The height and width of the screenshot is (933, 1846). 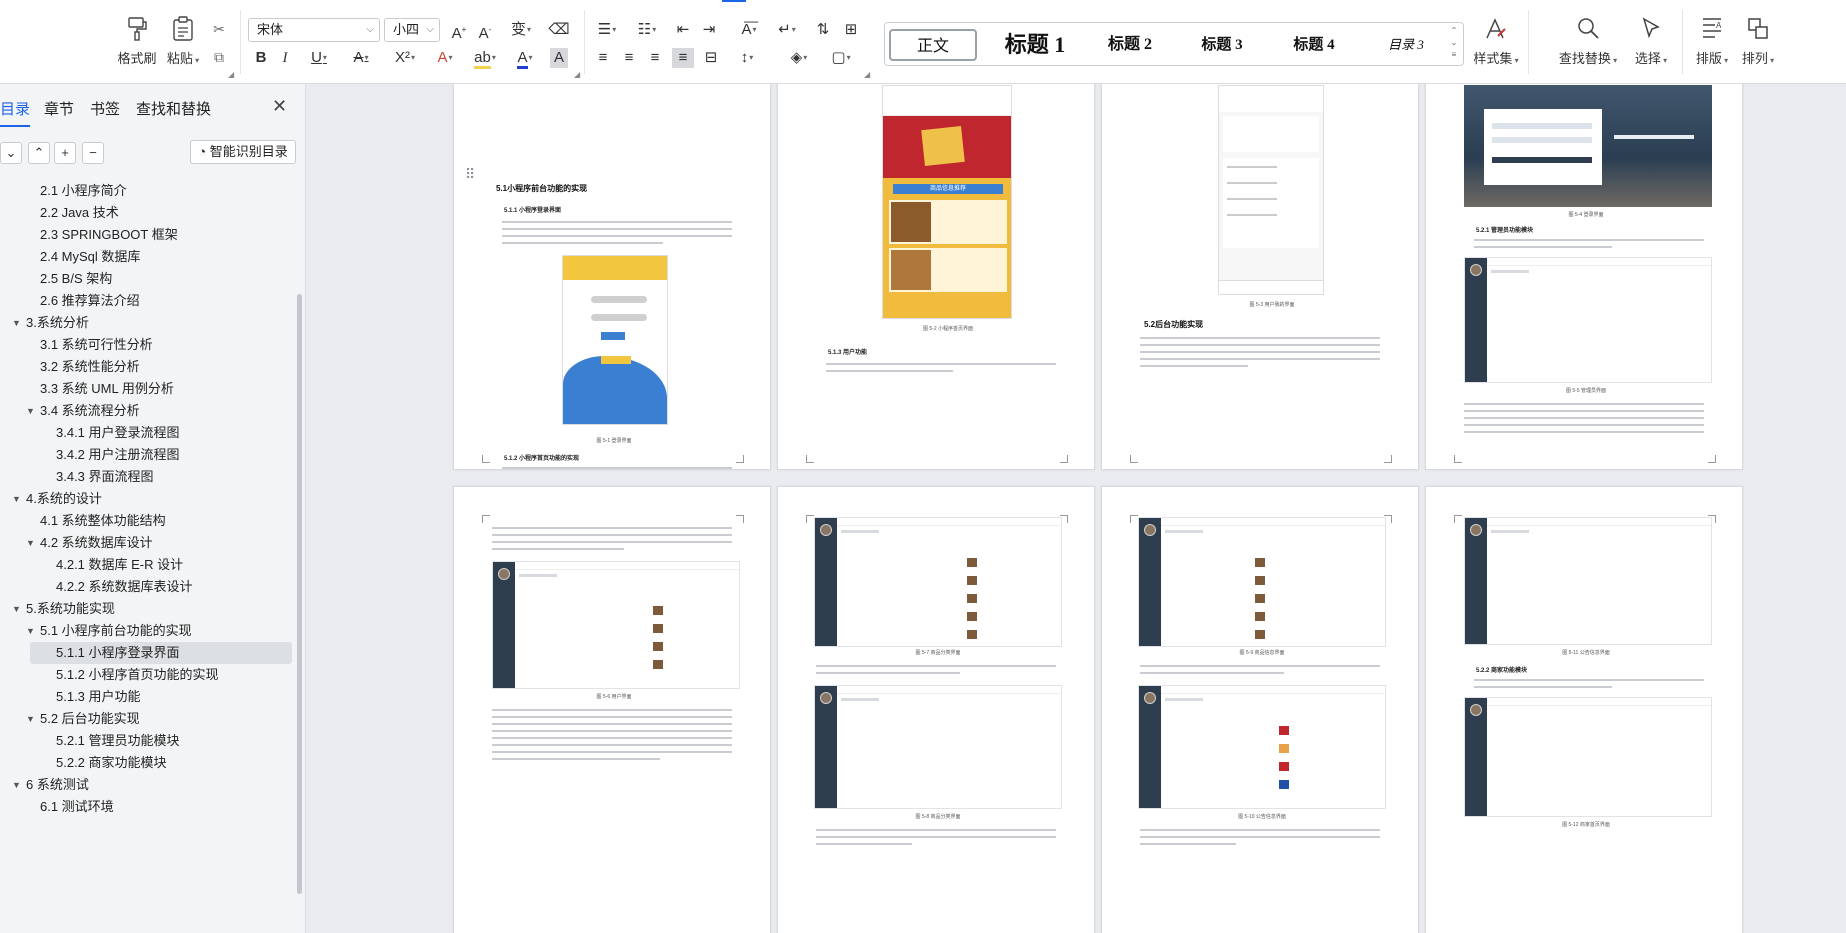 What do you see at coordinates (90, 719) in the screenshot?
I see `toc-item: 5.2 后台功能实现` at bounding box center [90, 719].